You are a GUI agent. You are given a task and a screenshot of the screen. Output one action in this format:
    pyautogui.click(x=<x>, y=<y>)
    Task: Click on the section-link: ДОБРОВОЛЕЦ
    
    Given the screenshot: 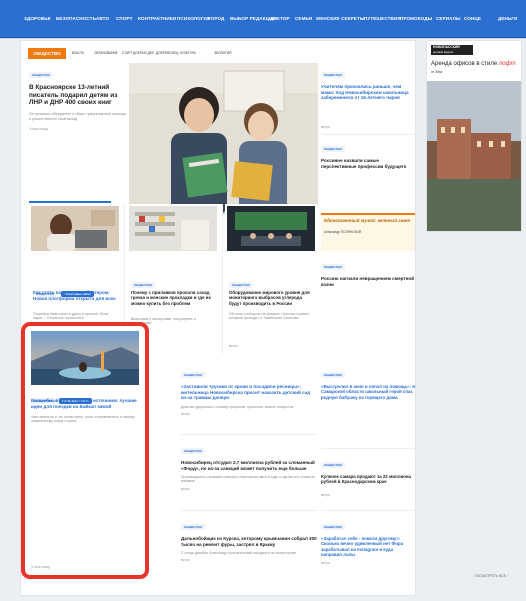 What is the action you would take?
    pyautogui.click(x=167, y=53)
    